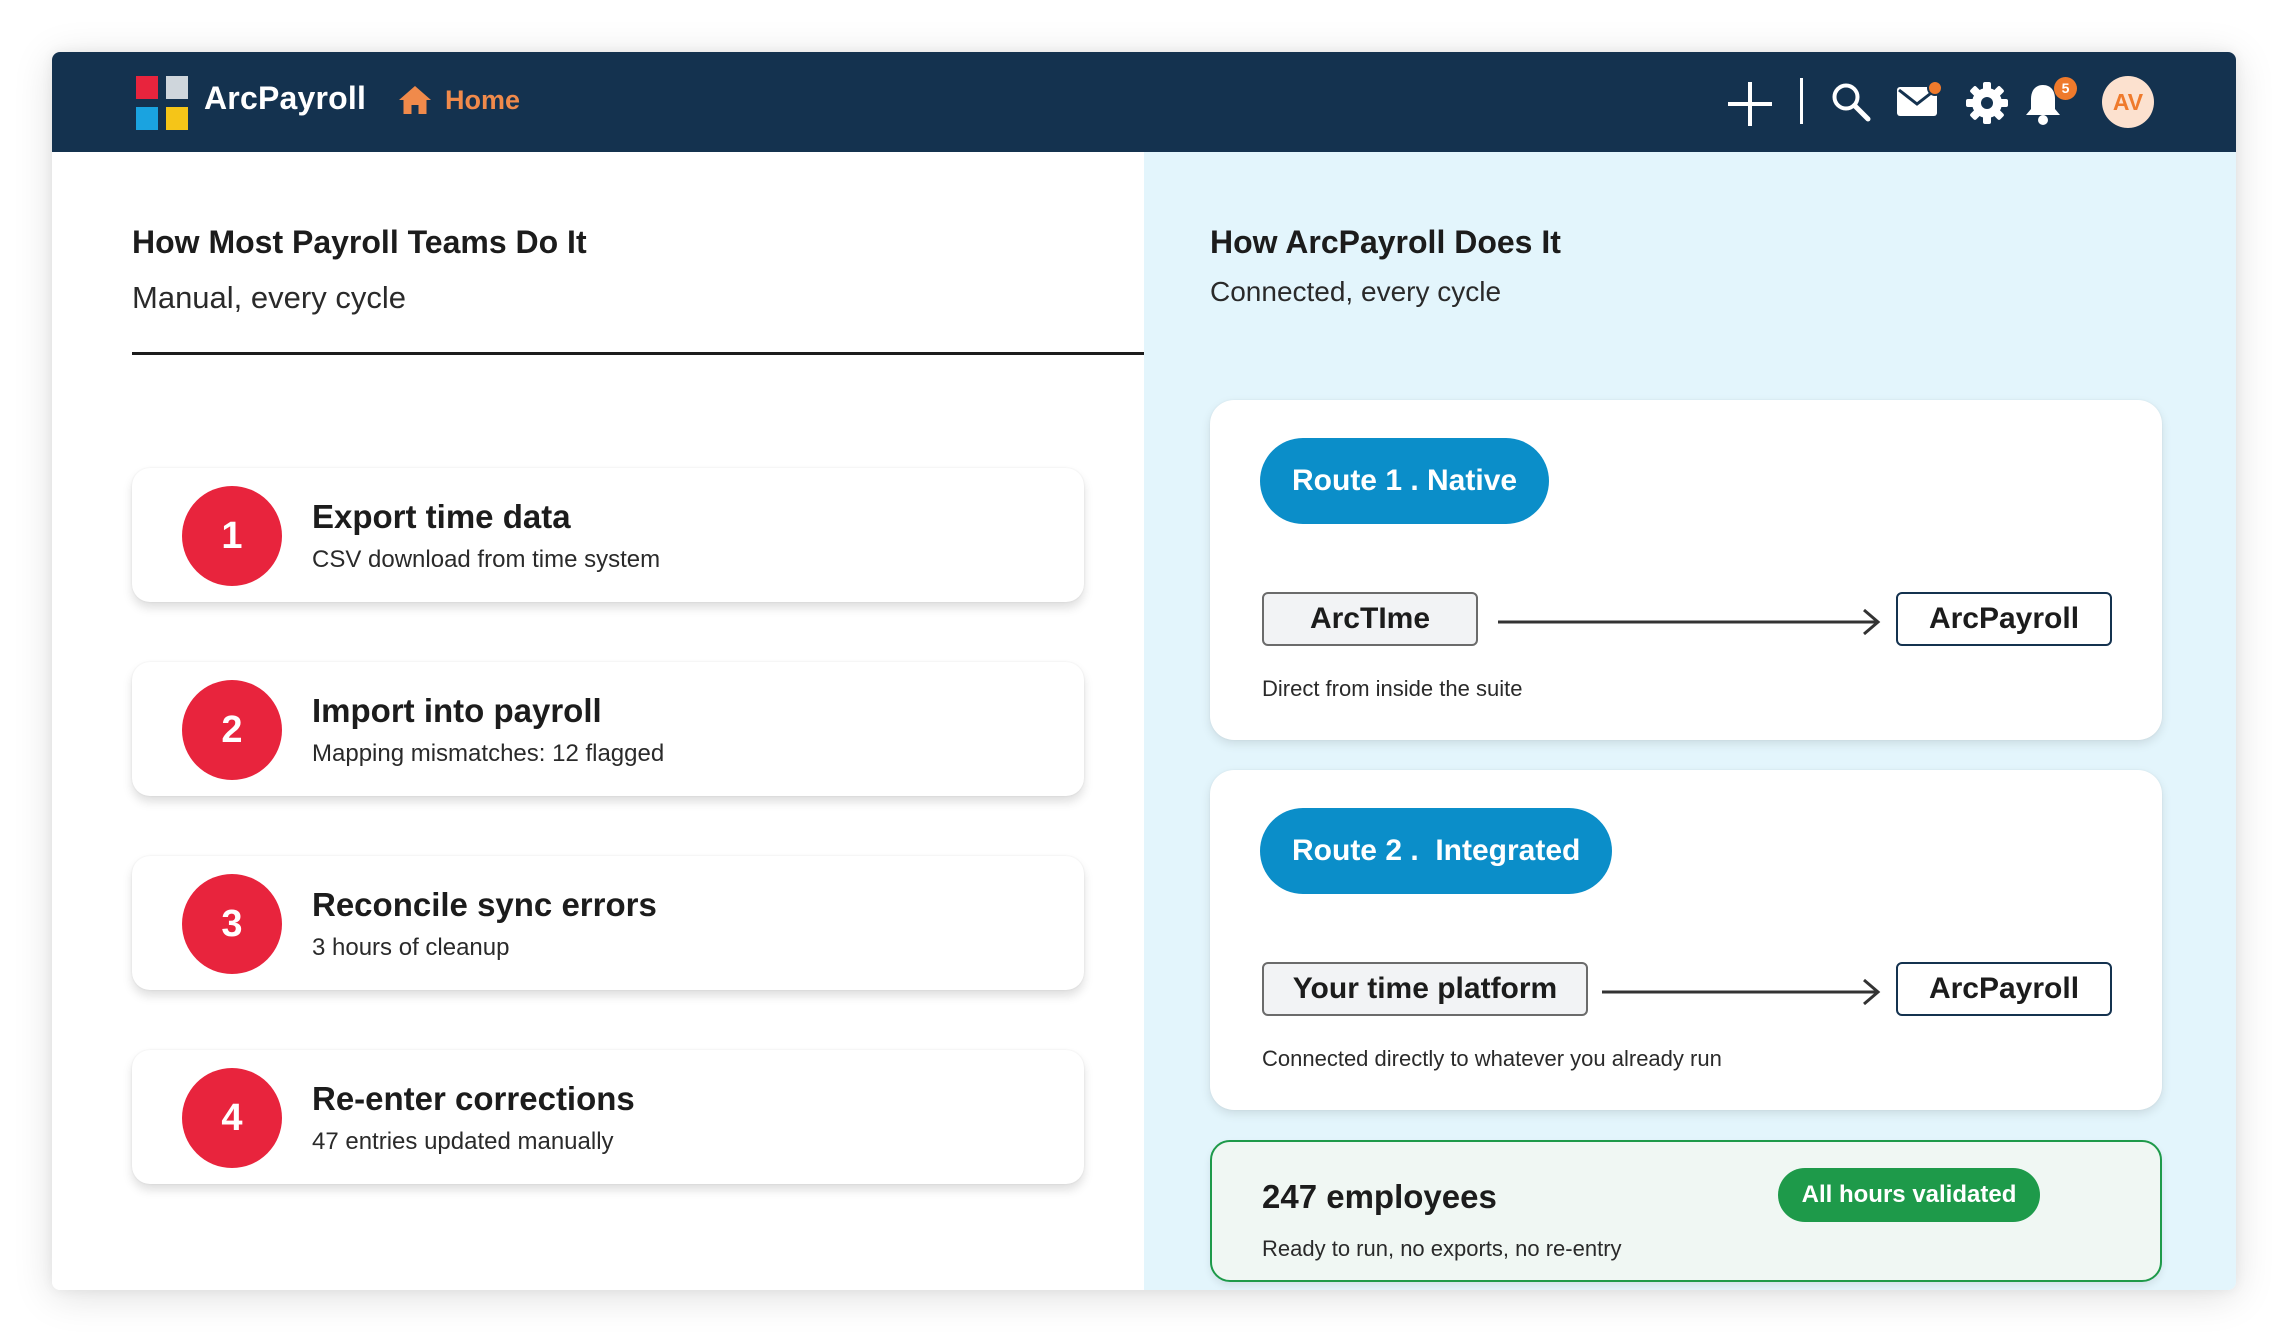 This screenshot has height=1342, width=2288. Describe the element at coordinates (1801, 101) in the screenshot. I see `toolbar-divider` at that location.